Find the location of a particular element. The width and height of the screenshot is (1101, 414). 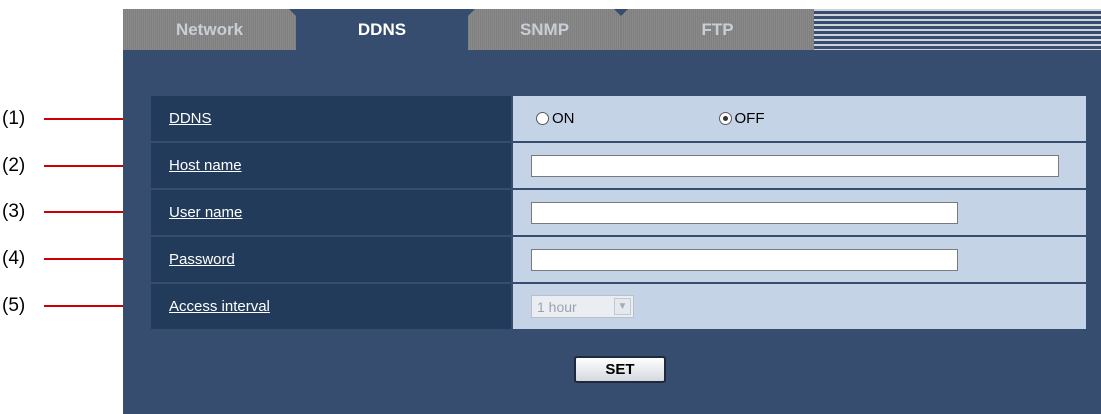

ddns-label: DDNS is located at coordinates (190, 118).